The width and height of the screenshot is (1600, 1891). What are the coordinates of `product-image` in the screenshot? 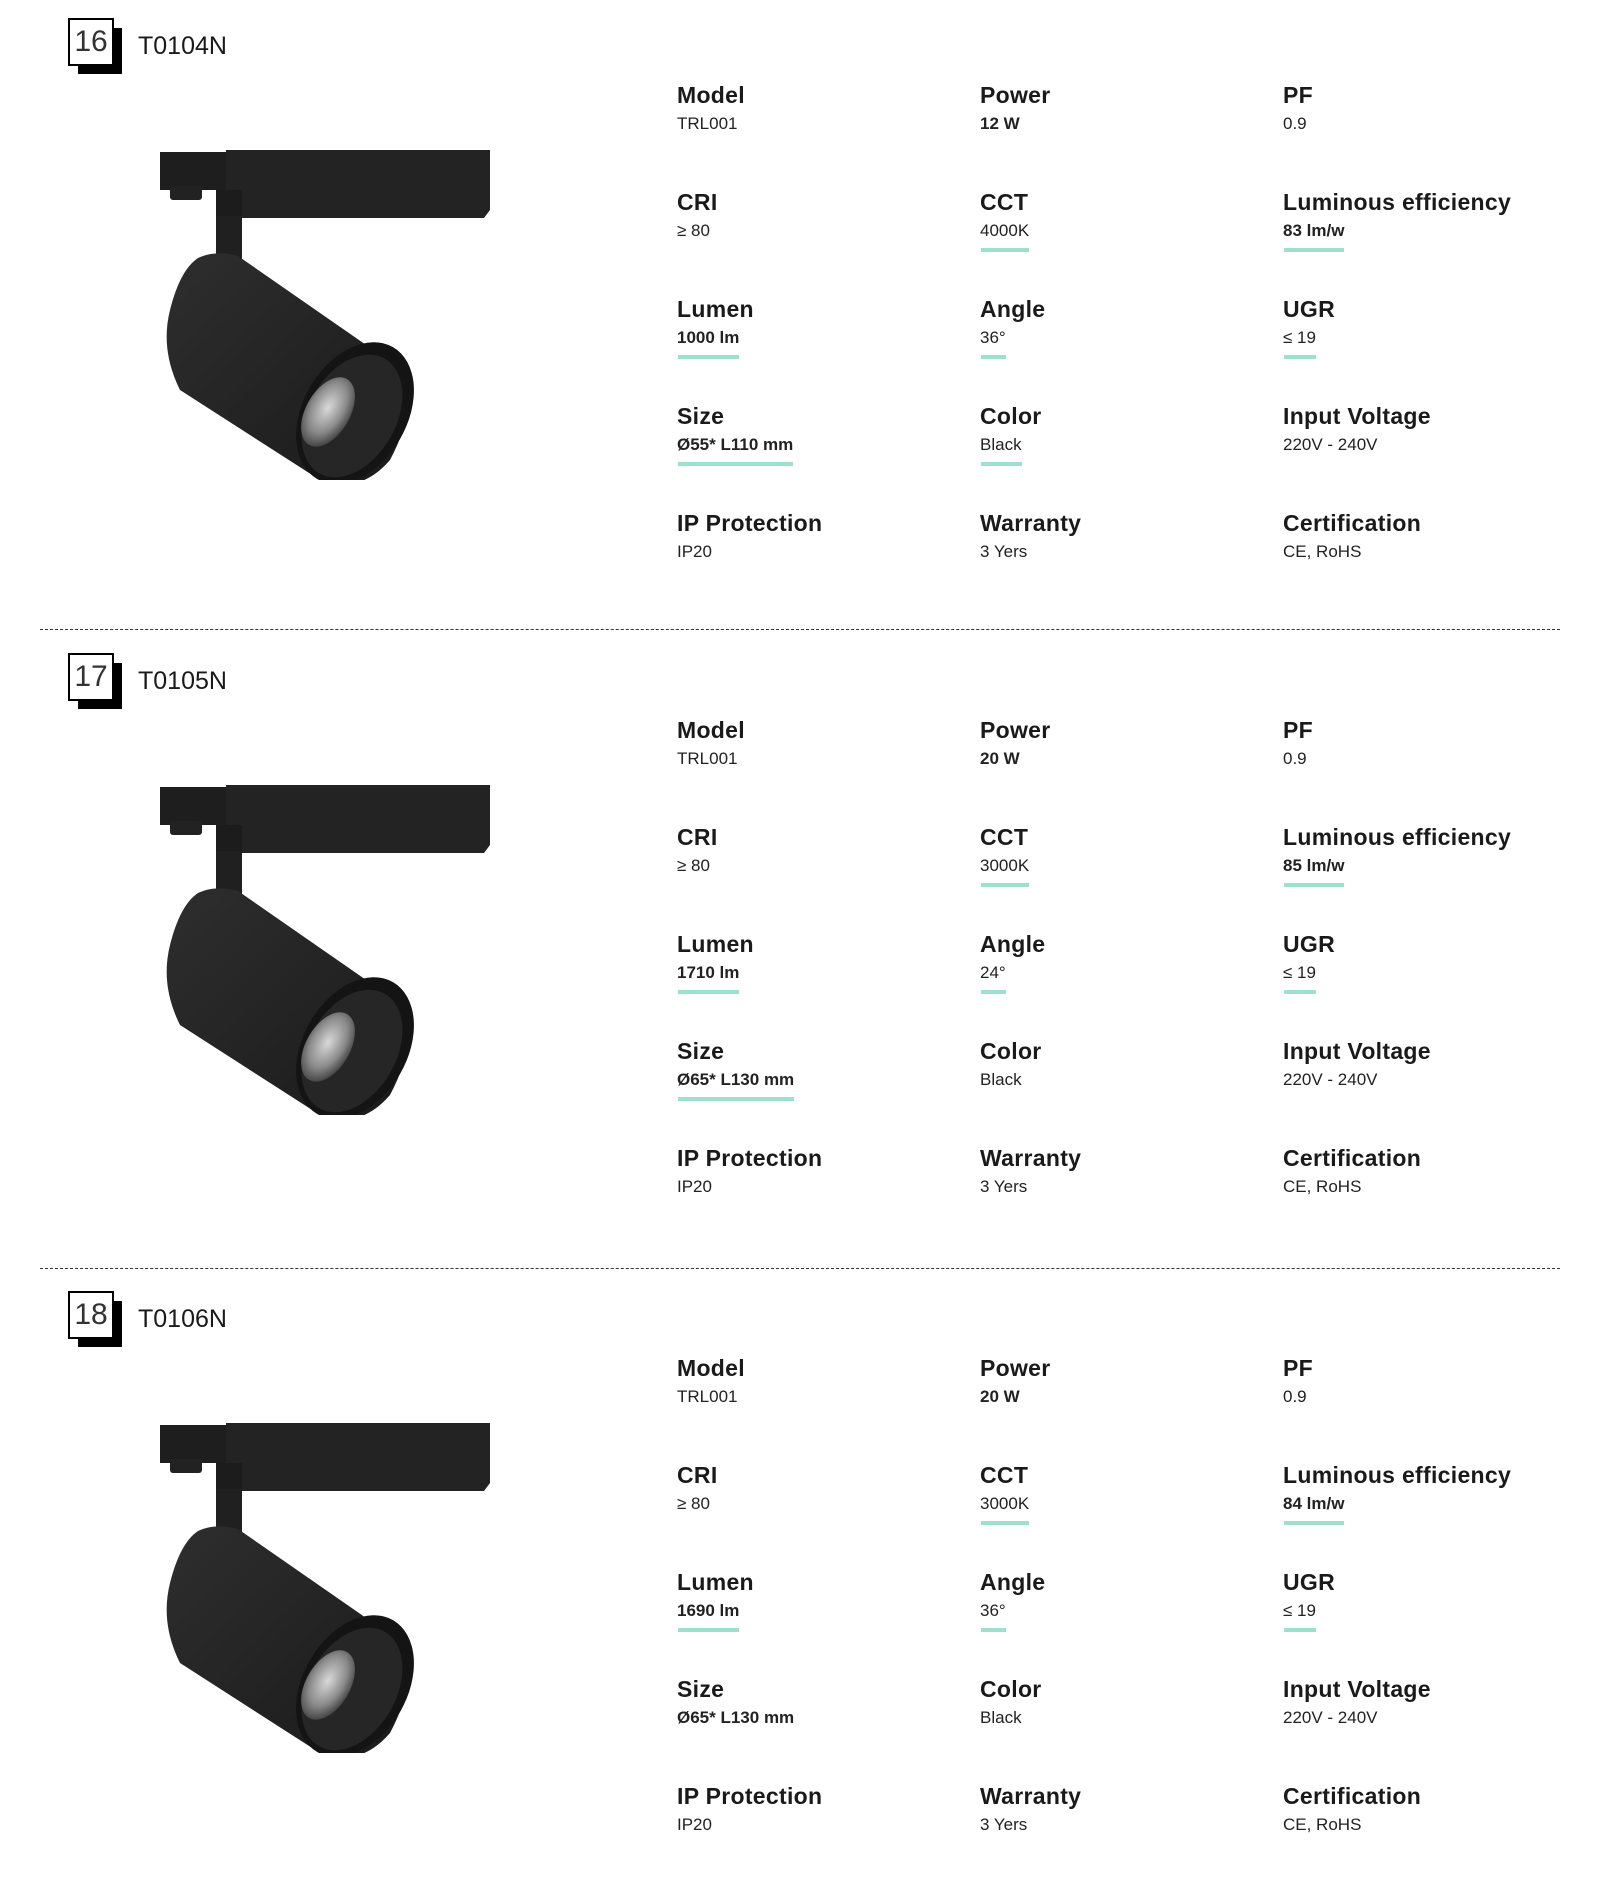 It's located at (324, 952).